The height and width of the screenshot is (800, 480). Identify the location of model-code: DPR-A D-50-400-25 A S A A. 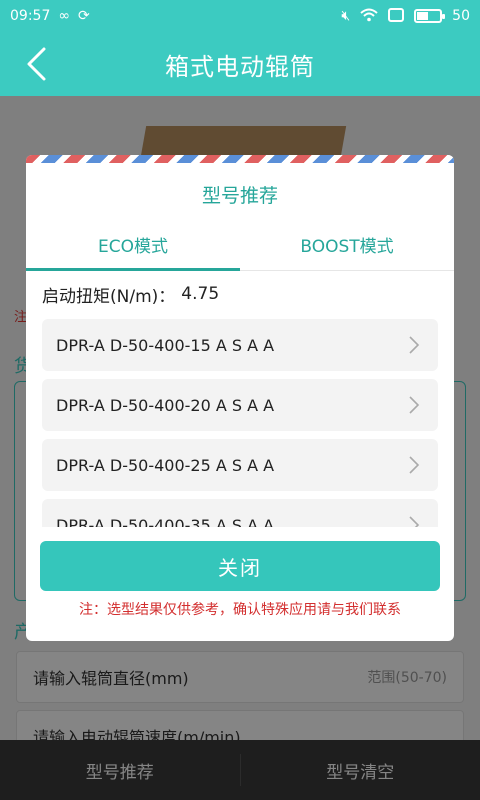
(165, 465).